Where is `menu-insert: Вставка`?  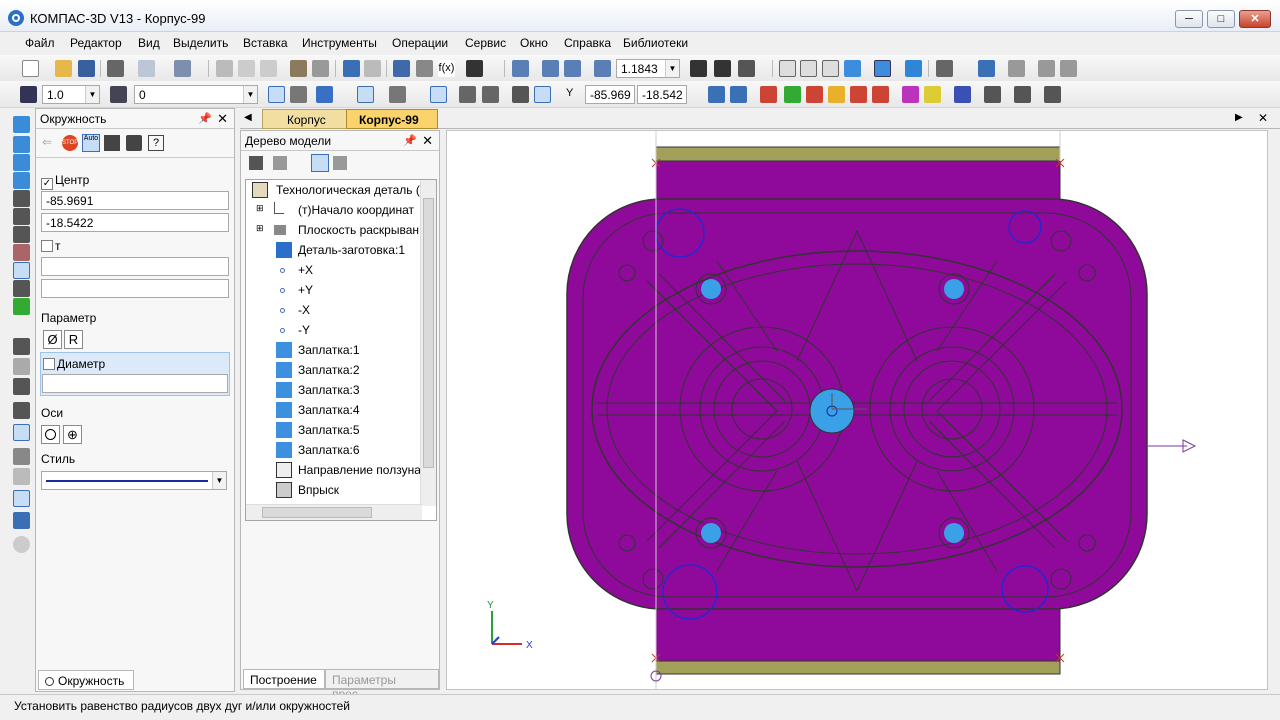 menu-insert: Вставка is located at coordinates (265, 43).